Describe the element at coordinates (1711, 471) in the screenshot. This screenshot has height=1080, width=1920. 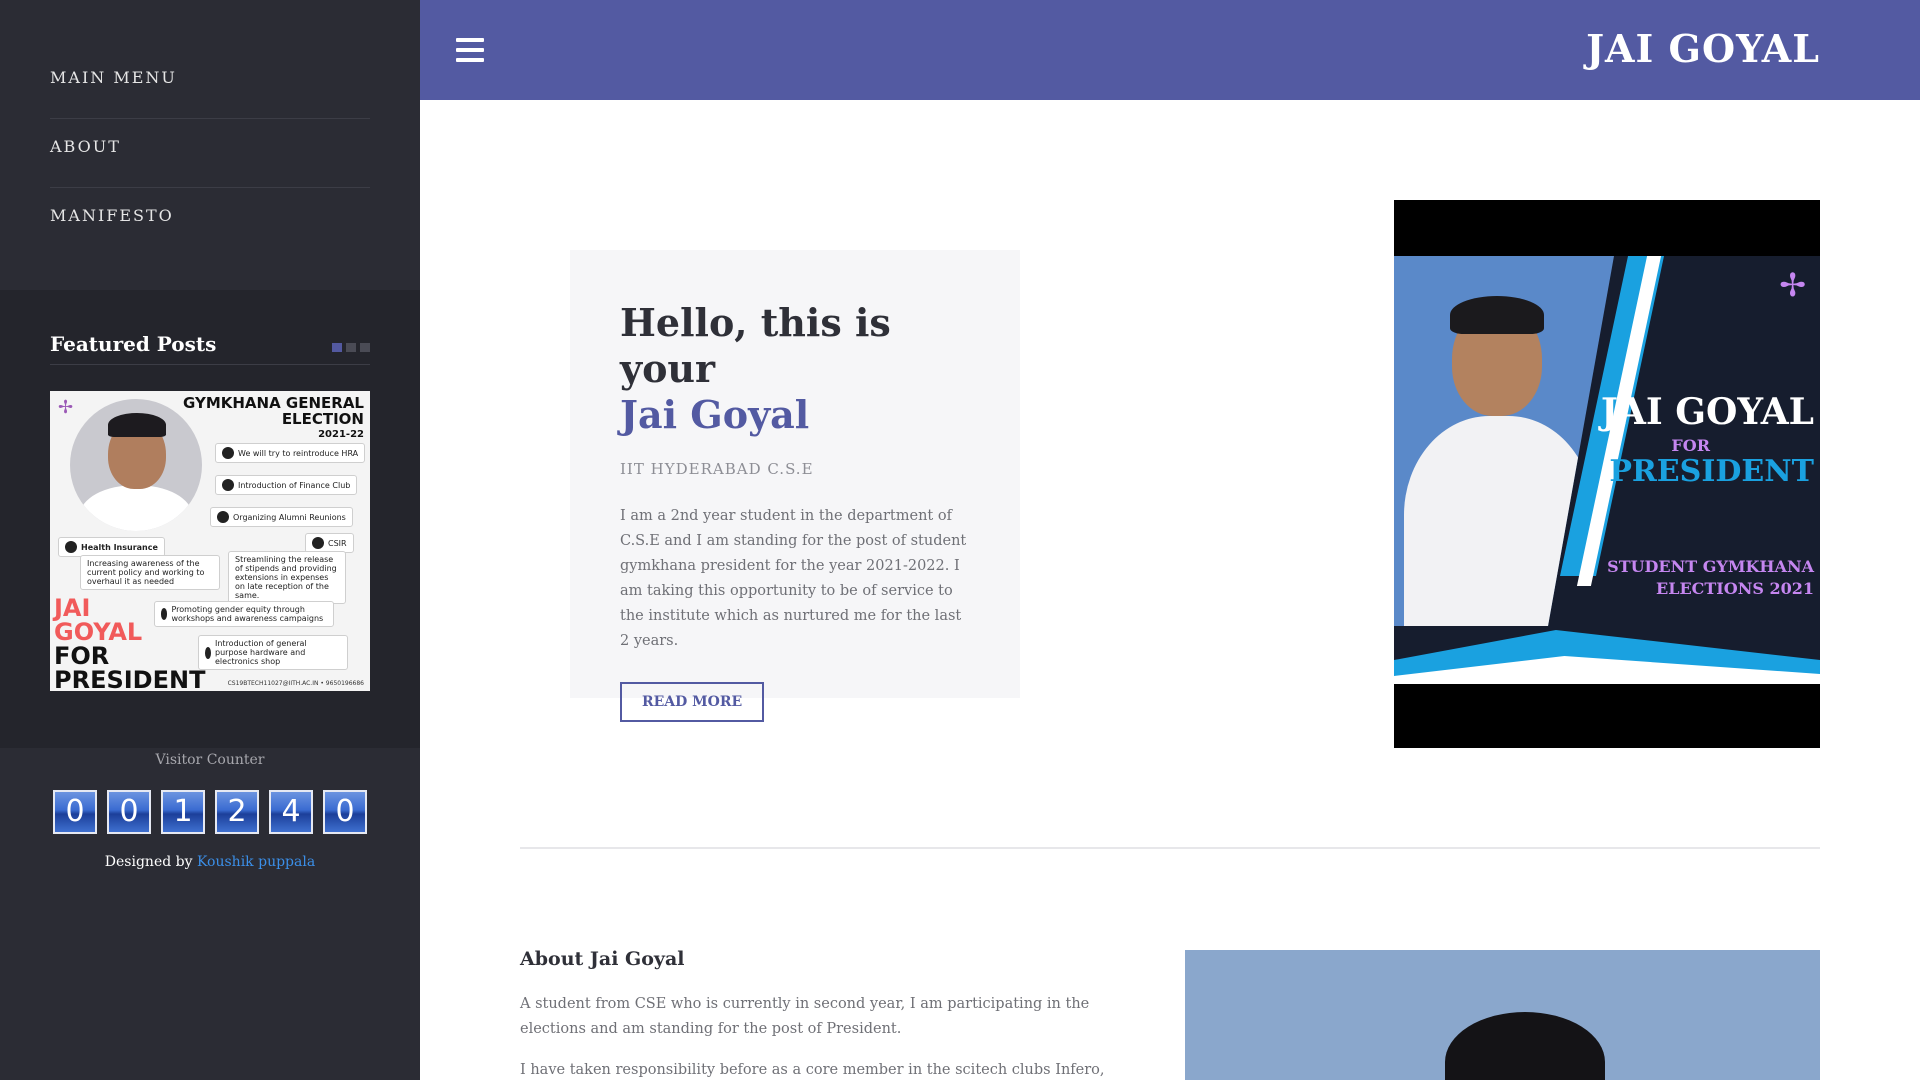
I see `poster-role: PRESIDENT` at that location.